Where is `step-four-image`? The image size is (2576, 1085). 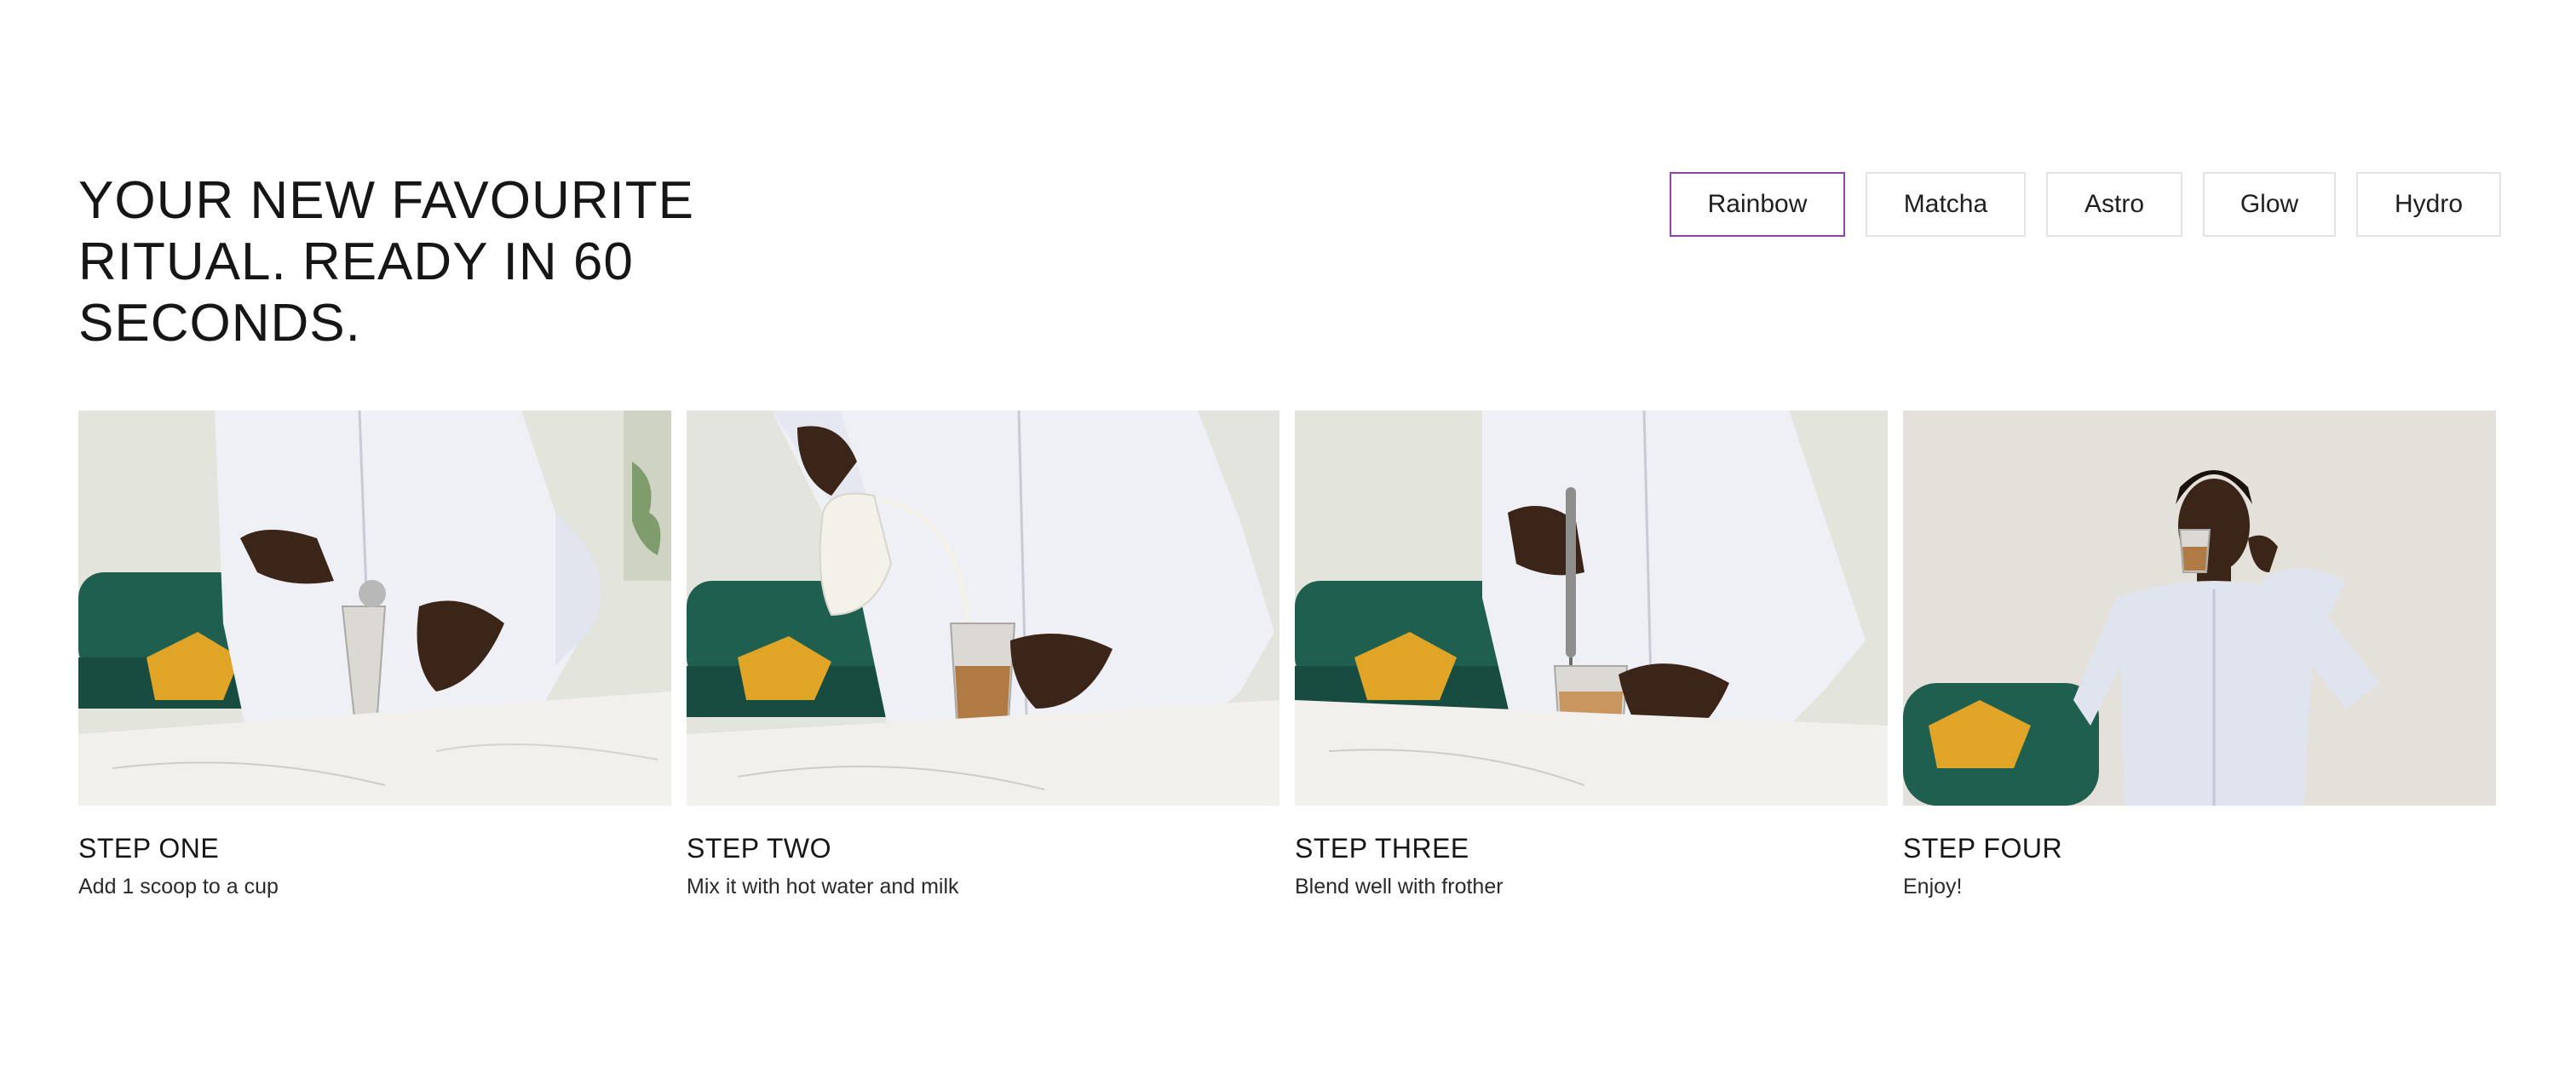
step-four-image is located at coordinates (2199, 608).